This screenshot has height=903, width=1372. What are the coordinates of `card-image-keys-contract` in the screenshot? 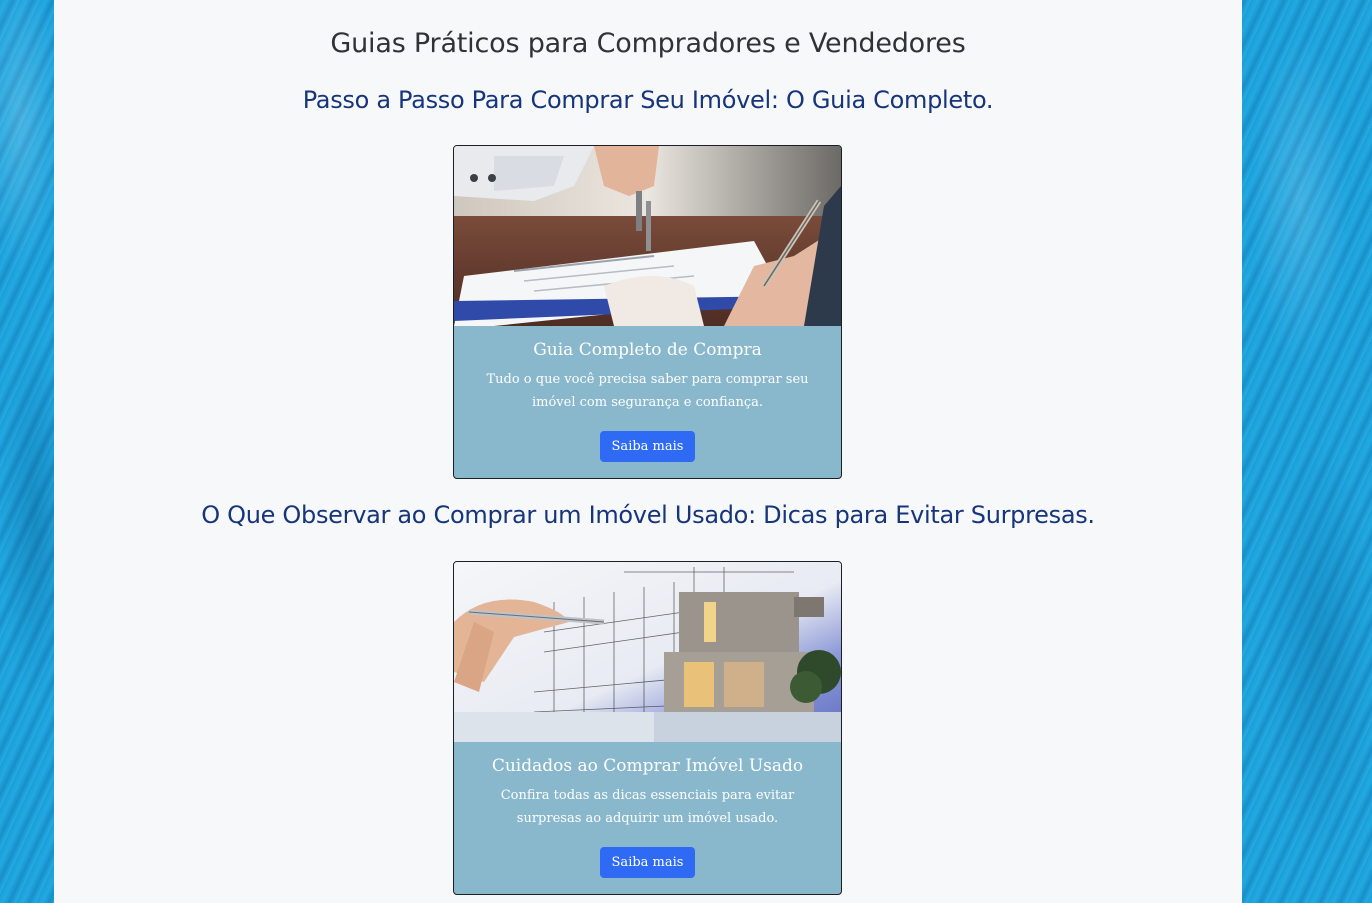 It's located at (647, 236).